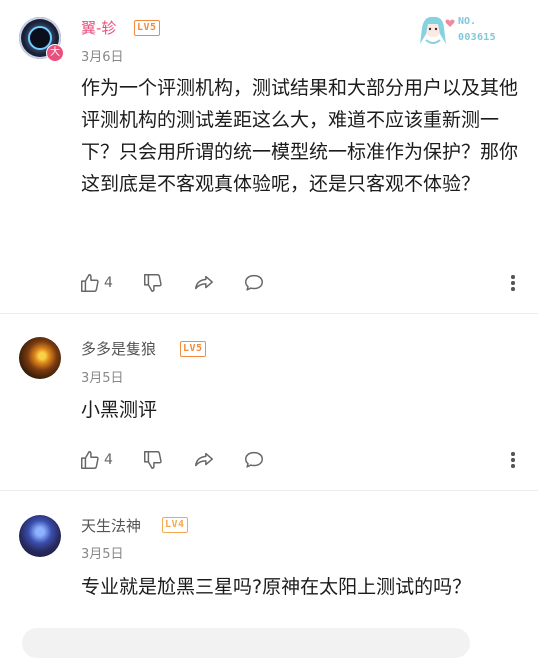 This screenshot has width=538, height=658. What do you see at coordinates (175, 525) in the screenshot?
I see `level-badge: LV4` at bounding box center [175, 525].